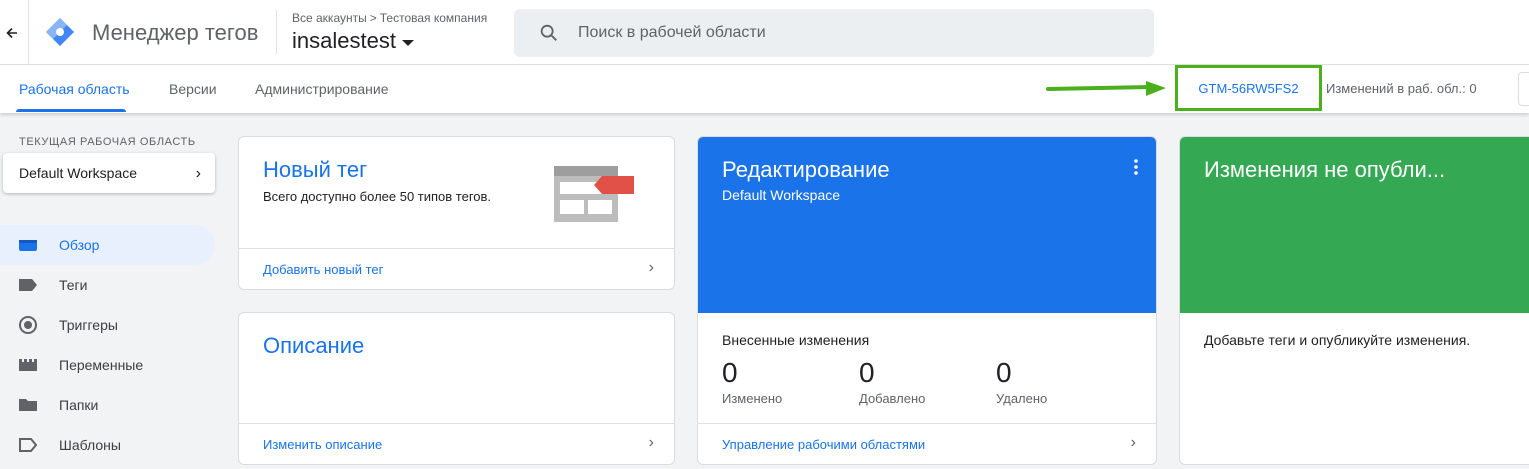  I want to click on stat-modified: 0 Изменено, so click(752, 381).